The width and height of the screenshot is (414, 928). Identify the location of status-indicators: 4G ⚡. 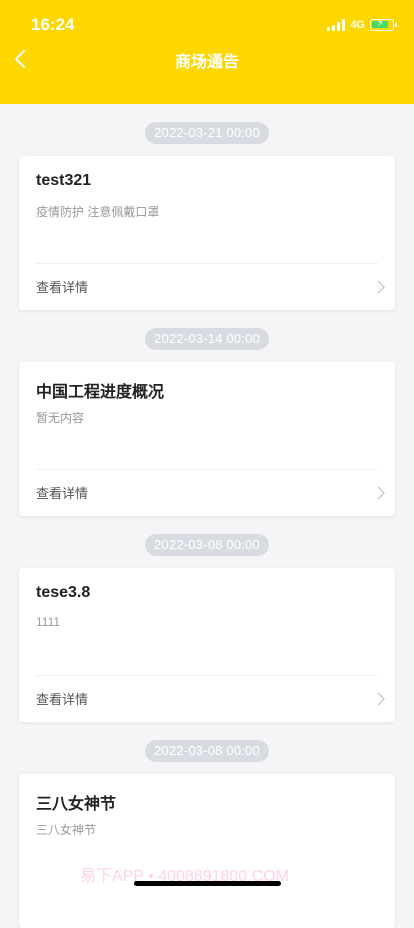
(362, 25).